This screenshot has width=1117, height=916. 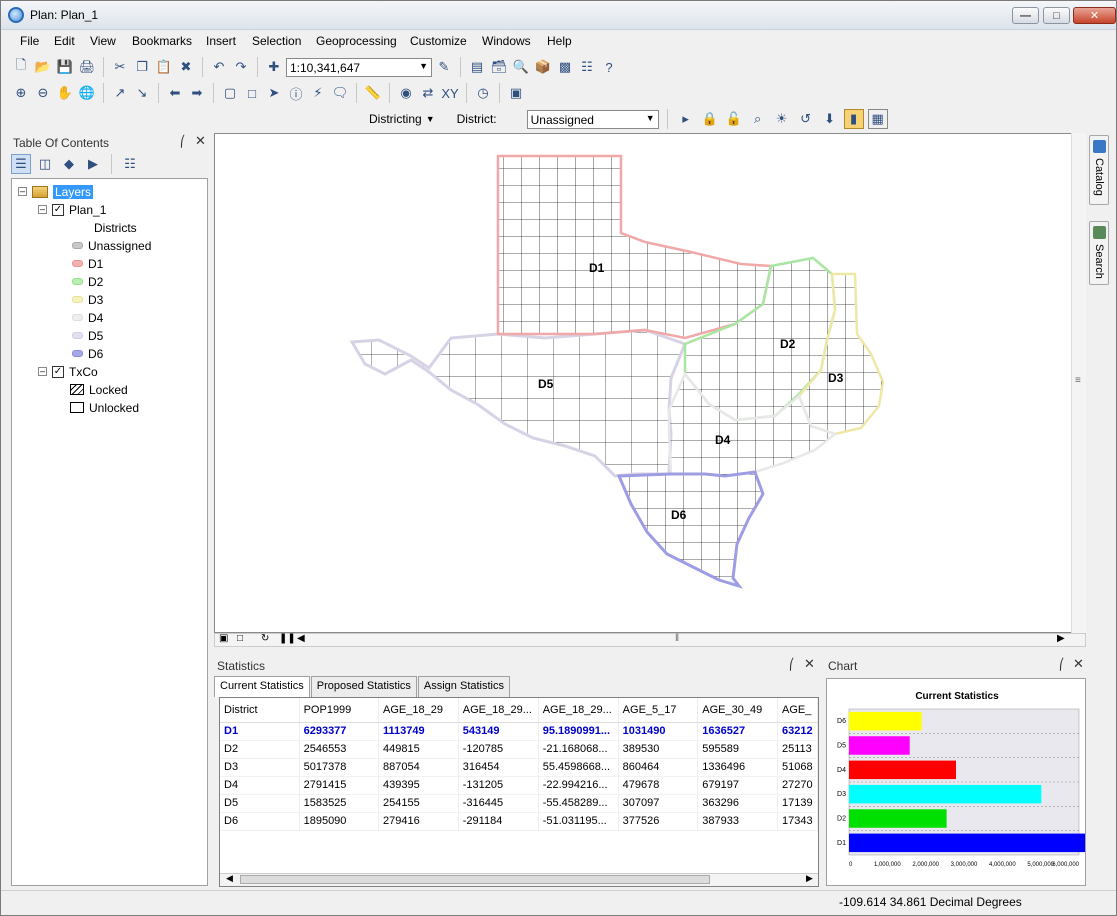 I want to click on tree-row-txco: – ✓ TxCo, so click(x=68, y=371).